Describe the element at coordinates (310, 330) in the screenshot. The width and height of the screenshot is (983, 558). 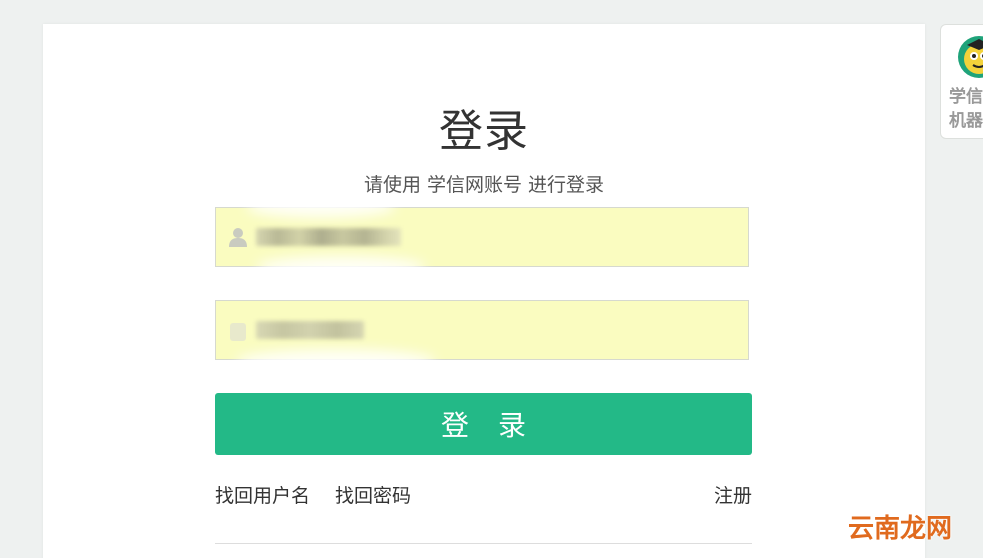
I see `redacted-password` at that location.